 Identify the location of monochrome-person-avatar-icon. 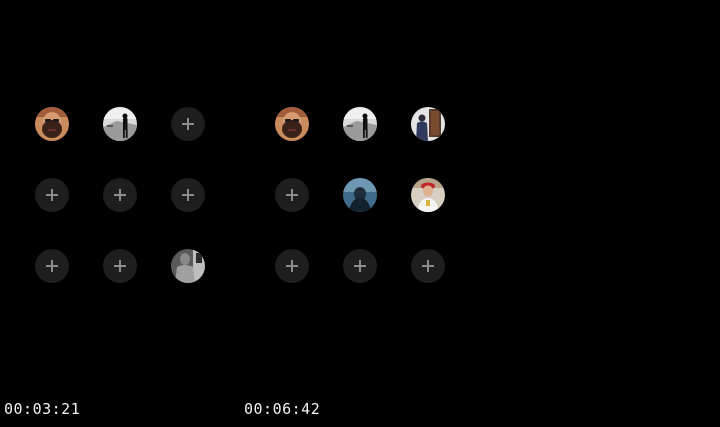
(188, 266).